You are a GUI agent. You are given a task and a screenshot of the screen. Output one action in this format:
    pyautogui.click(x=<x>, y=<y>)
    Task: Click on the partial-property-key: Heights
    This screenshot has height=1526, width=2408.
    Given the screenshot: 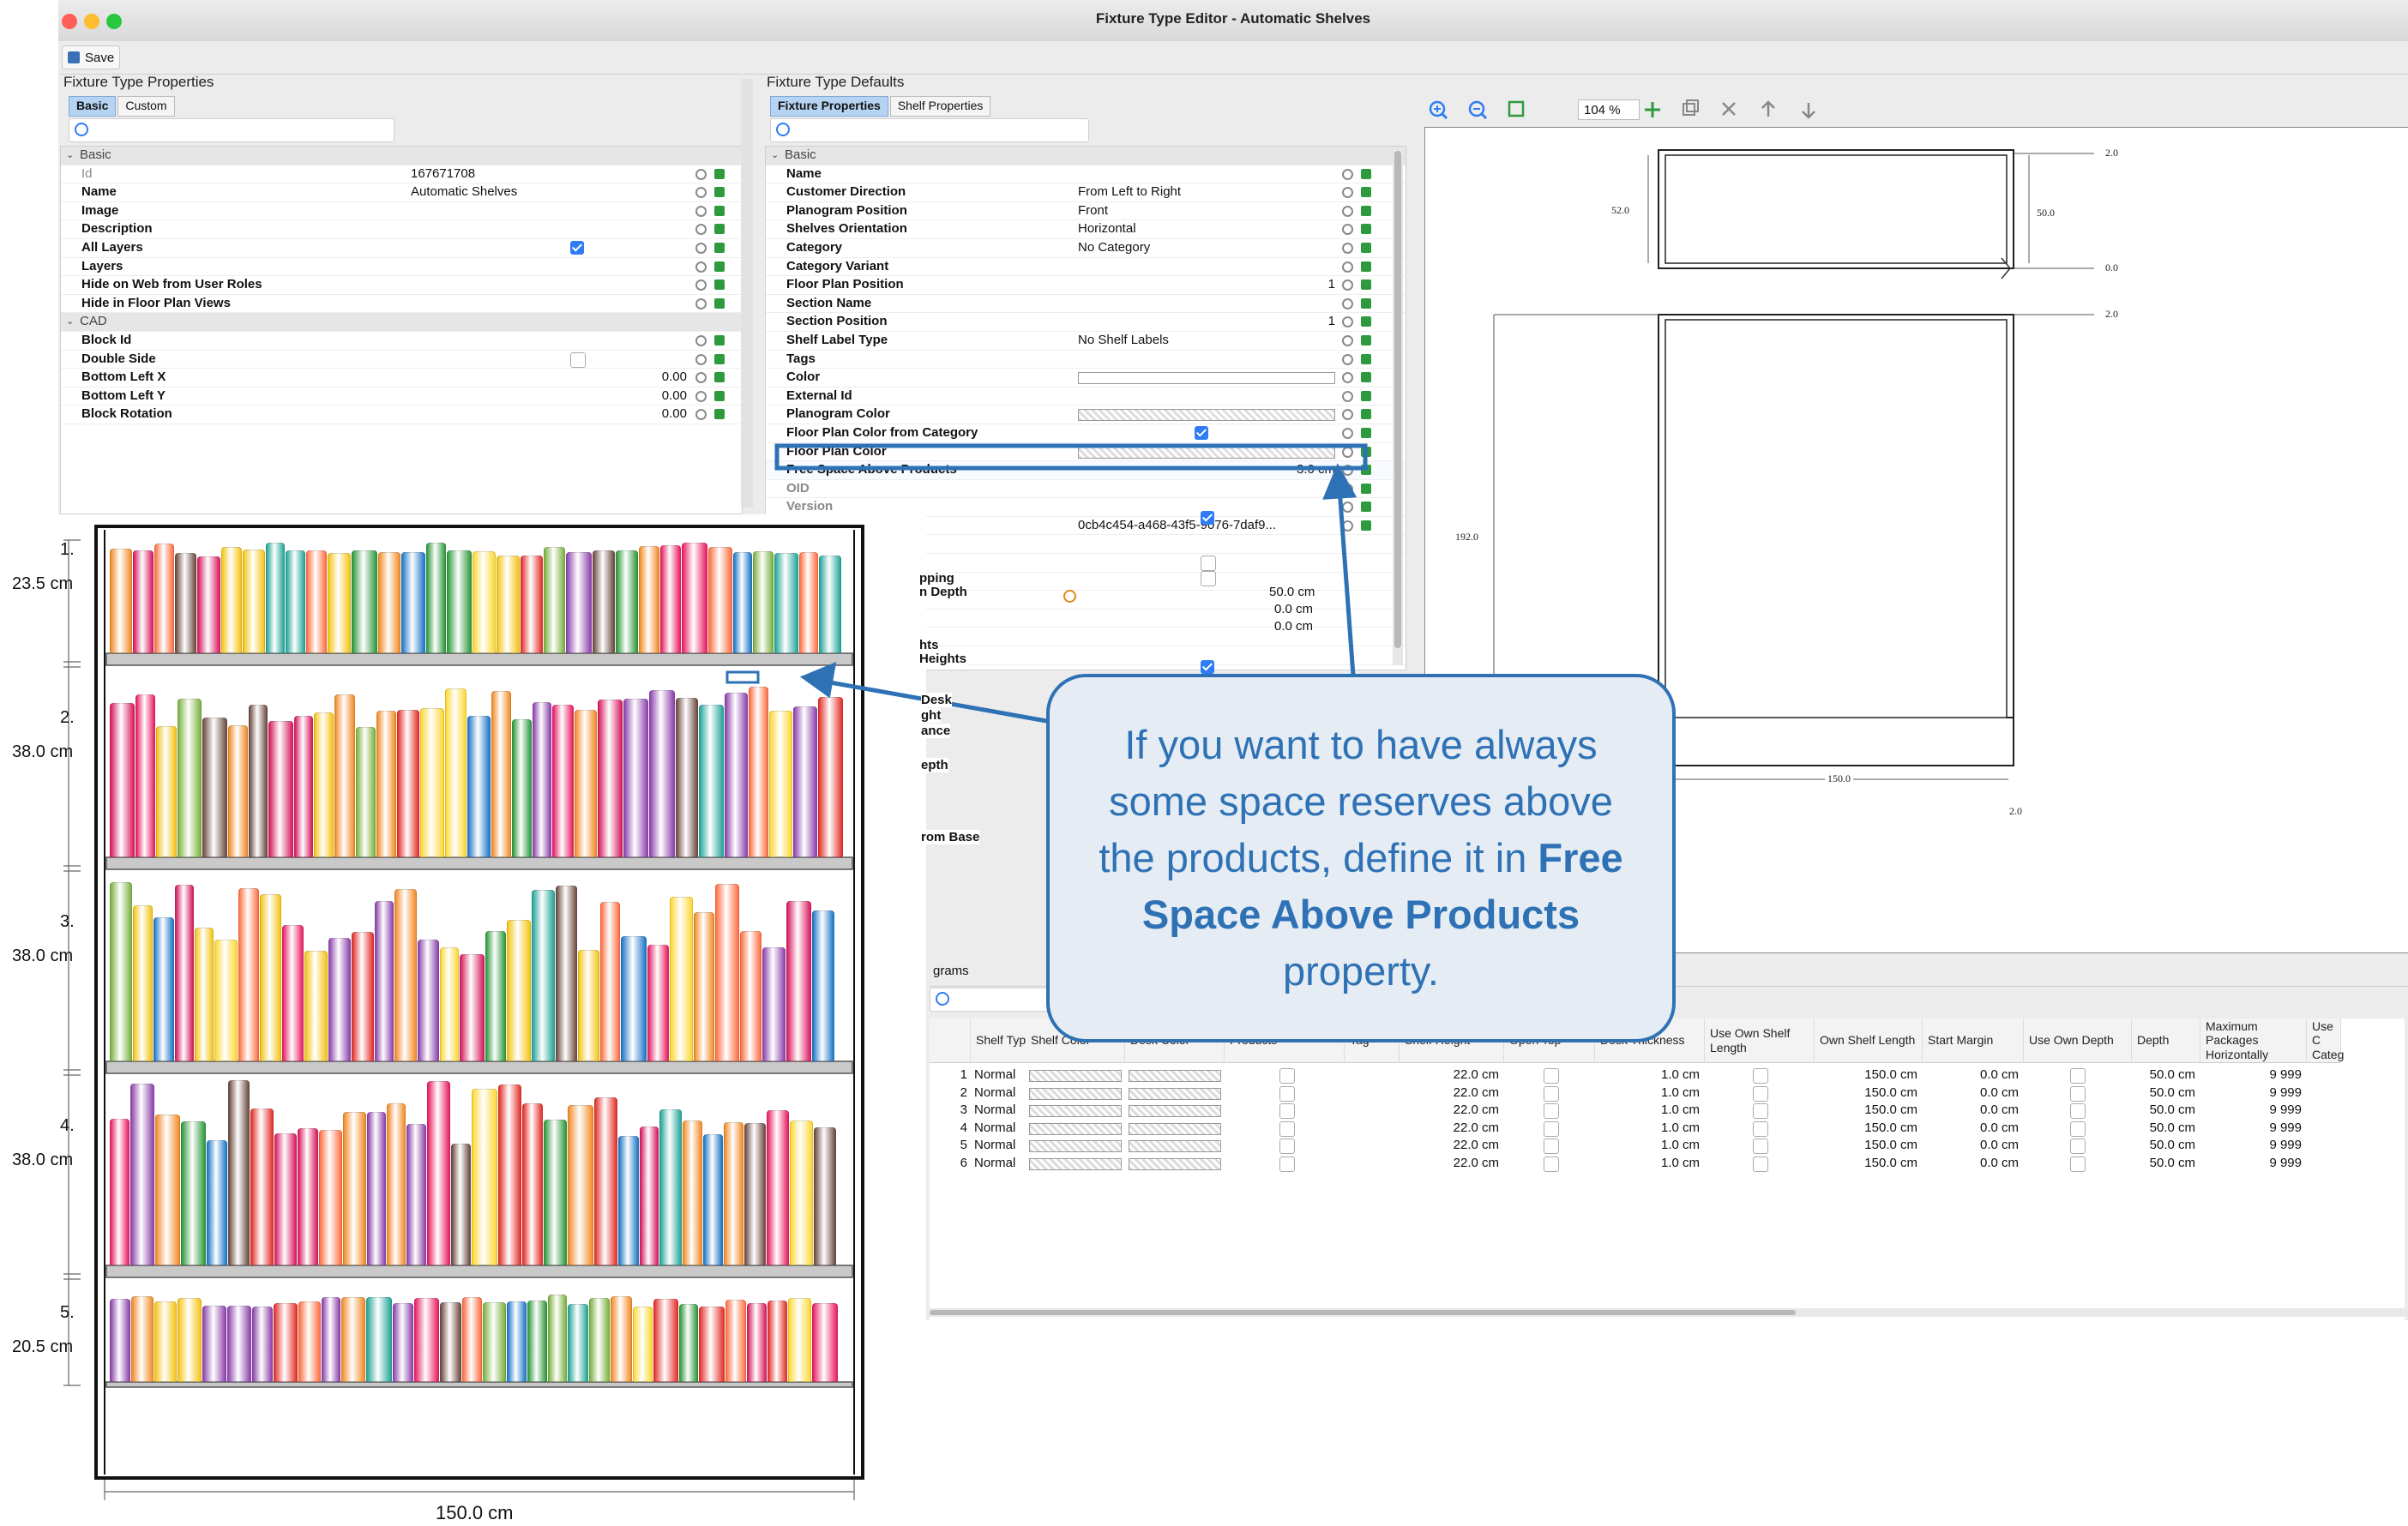 What is the action you would take?
    pyautogui.click(x=943, y=659)
    